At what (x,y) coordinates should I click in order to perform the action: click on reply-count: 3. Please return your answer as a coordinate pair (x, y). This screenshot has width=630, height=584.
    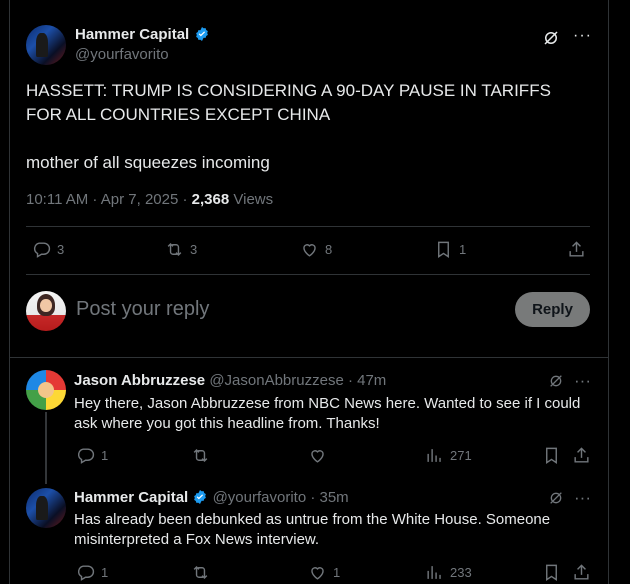
    Looking at the image, I should click on (61, 249).